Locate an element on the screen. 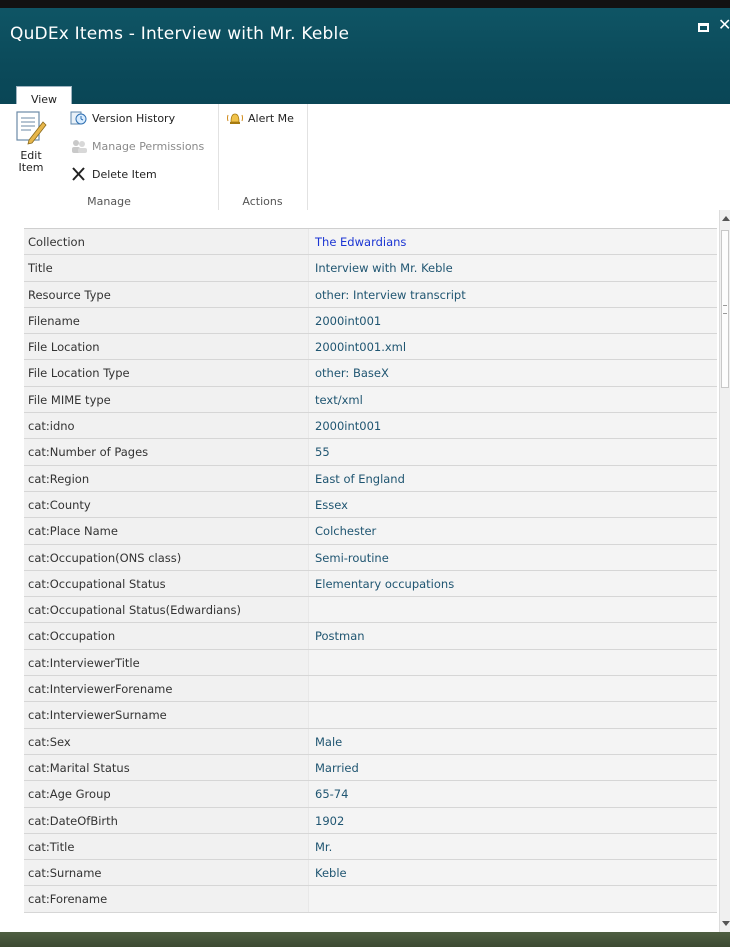 The width and height of the screenshot is (730, 947). property-label: File MIME type is located at coordinates (166, 399).